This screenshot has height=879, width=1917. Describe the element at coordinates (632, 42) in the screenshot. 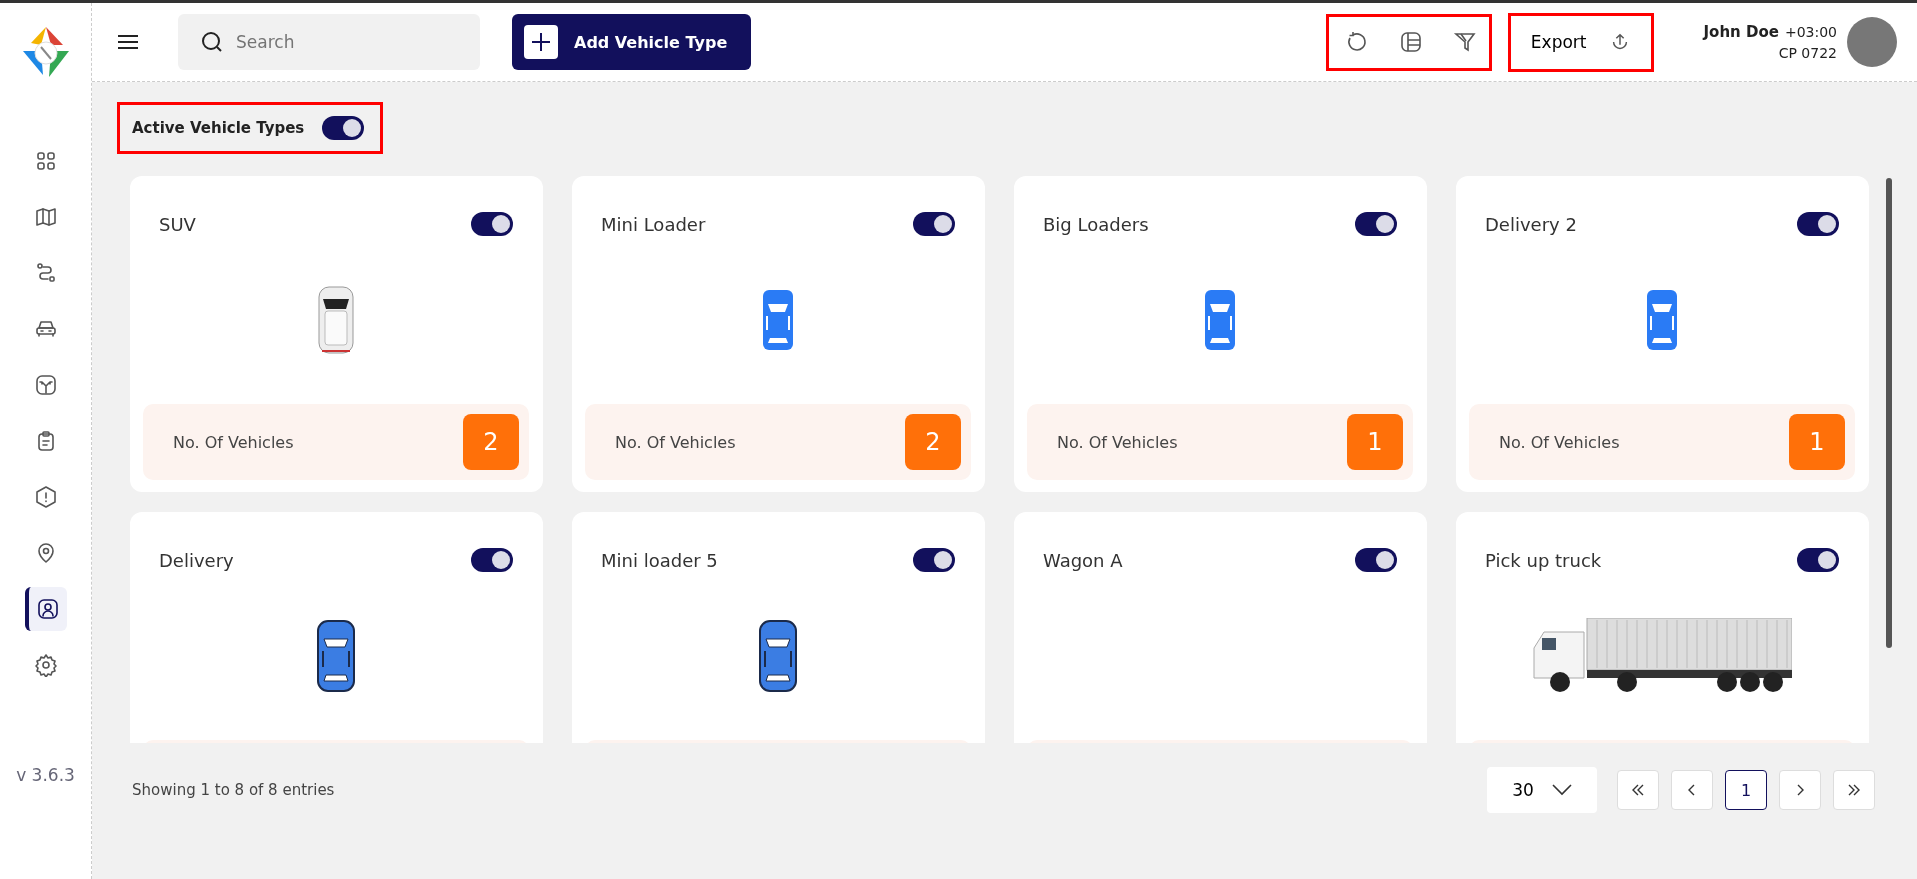

I see `add-vehicle-type-button: Add Vehicle Type` at that location.